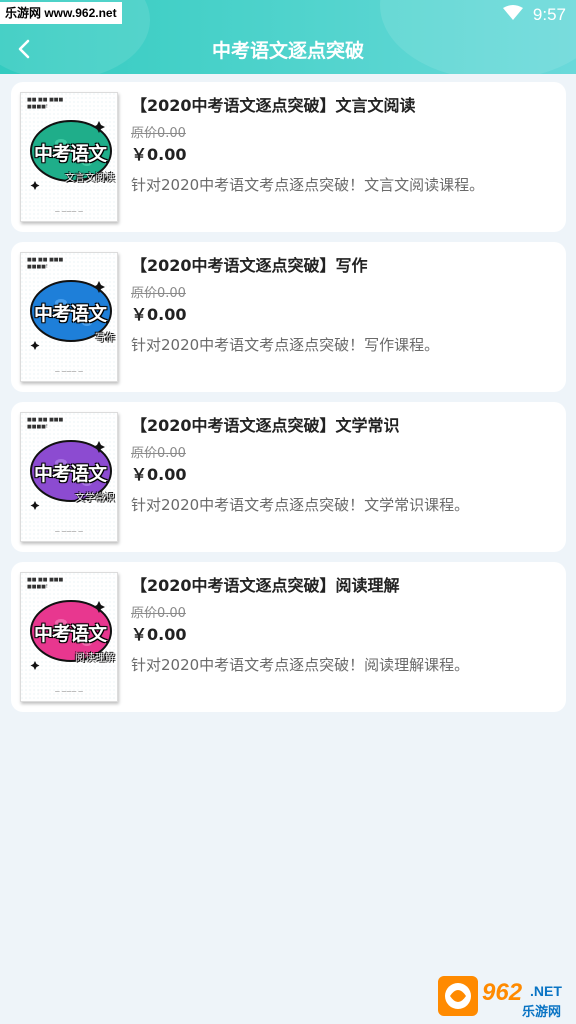 The image size is (576, 1024). What do you see at coordinates (61, 13) in the screenshot?
I see `watermark-label: 乐游网 www.962.net` at bounding box center [61, 13].